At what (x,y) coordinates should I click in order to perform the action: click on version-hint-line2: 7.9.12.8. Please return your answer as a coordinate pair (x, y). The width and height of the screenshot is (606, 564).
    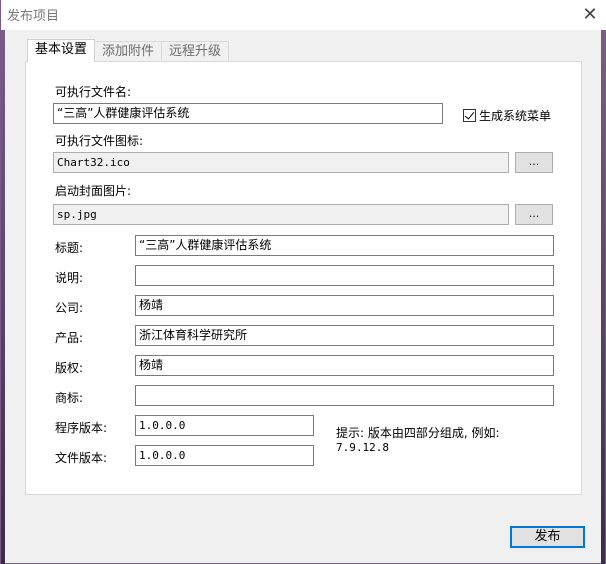
    Looking at the image, I should click on (362, 447).